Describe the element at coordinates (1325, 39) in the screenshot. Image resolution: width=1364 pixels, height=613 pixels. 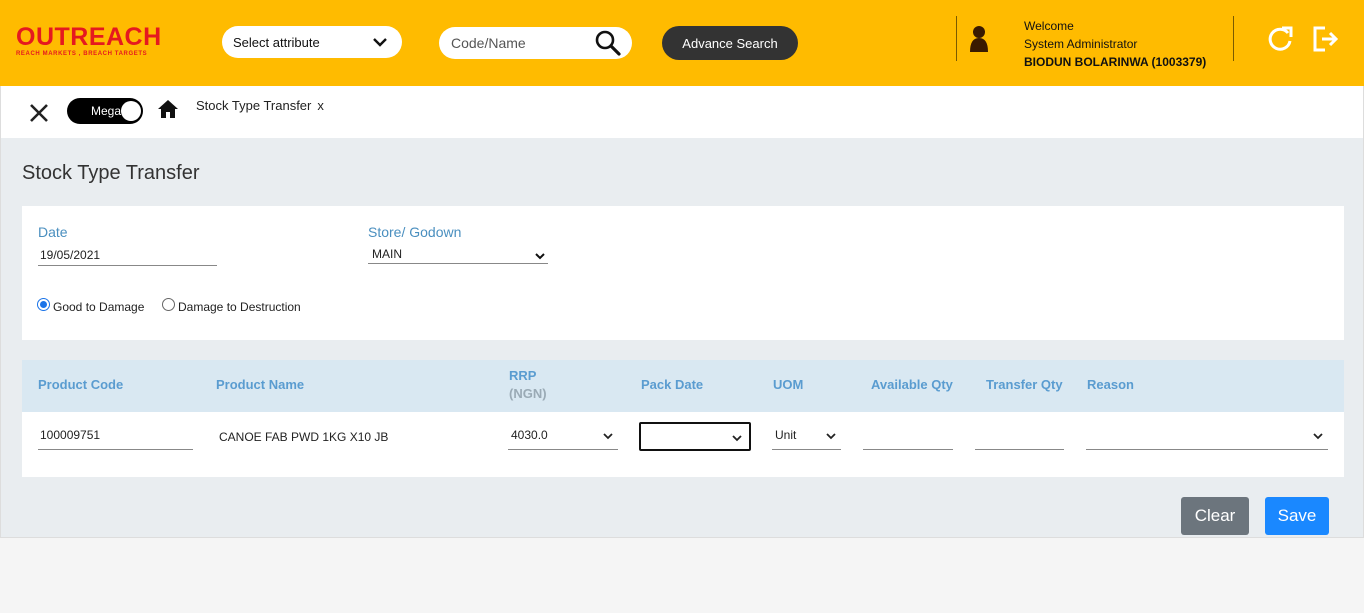
I see `logout-icon` at that location.